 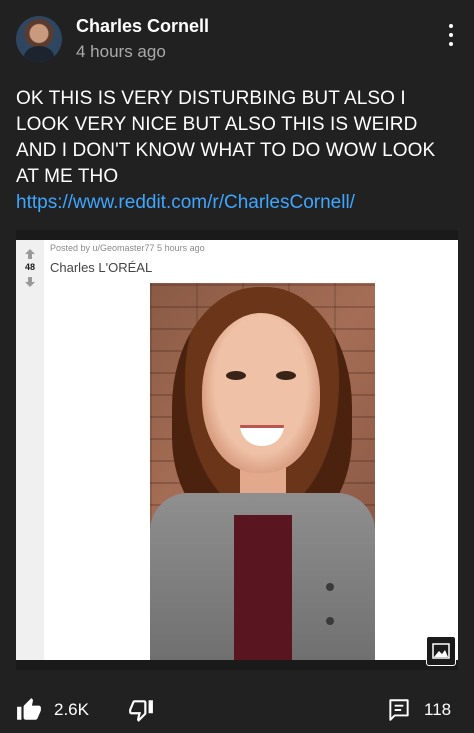 What do you see at coordinates (30, 282) in the screenshot?
I see `downvote-icon` at bounding box center [30, 282].